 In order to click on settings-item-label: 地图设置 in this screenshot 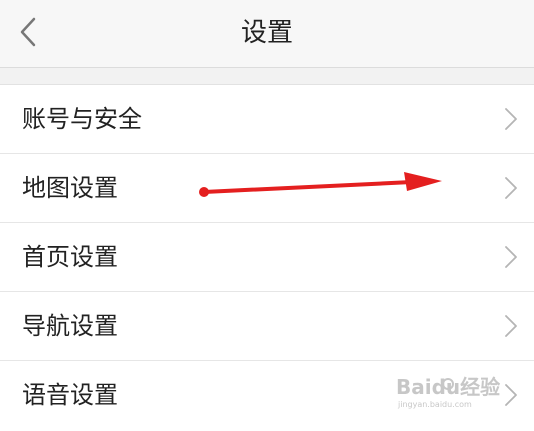, I will do `click(70, 188)`.